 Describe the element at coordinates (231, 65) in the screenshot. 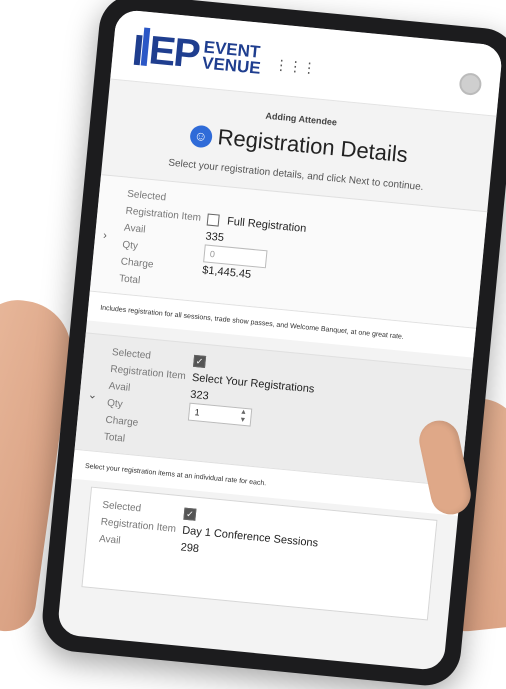

I see `logo-word-venue: VENUE` at that location.